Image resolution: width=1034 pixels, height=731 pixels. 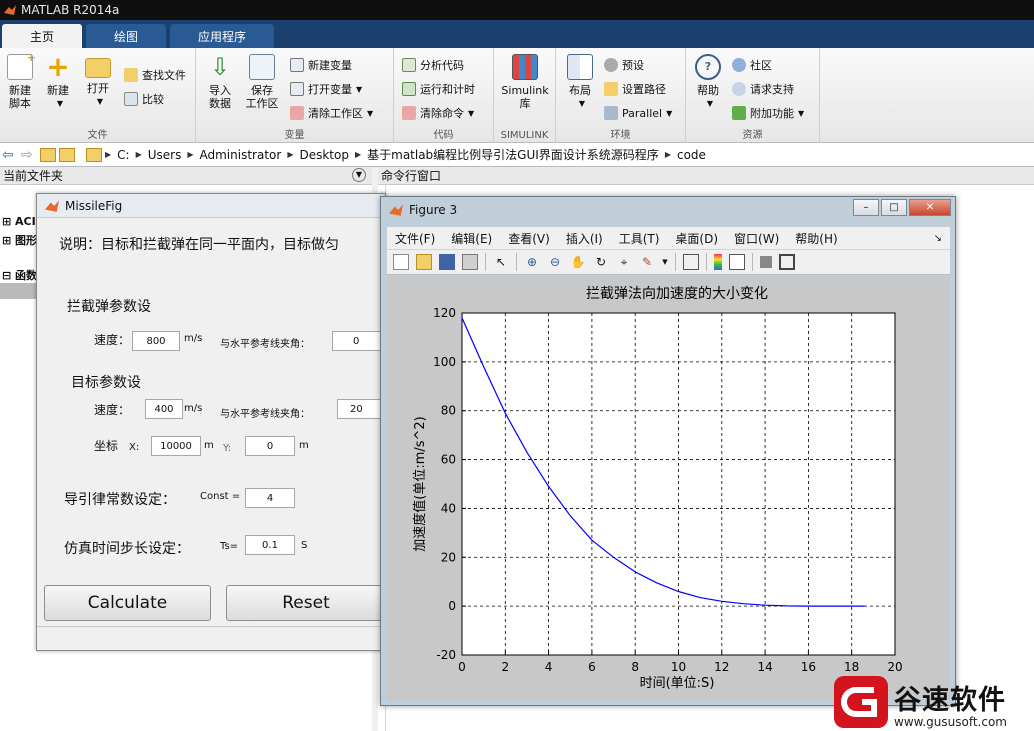 I want to click on rotate-3d-icon: ↻, so click(x=601, y=262).